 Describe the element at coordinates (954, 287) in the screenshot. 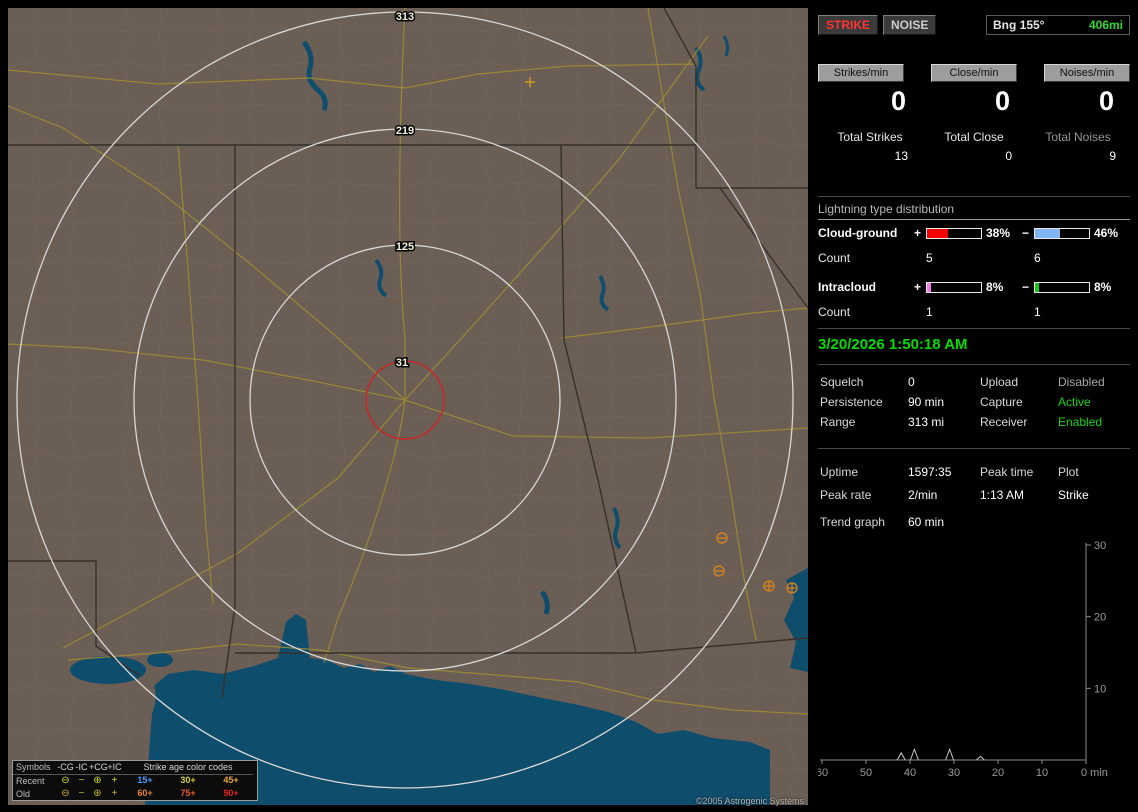

I see `intracloud-pos-bar` at that location.